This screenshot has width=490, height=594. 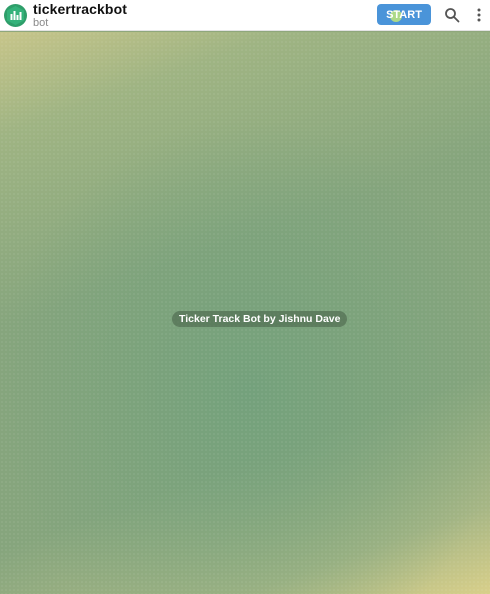 I want to click on bot-name: tickertrackbot, so click(x=80, y=9).